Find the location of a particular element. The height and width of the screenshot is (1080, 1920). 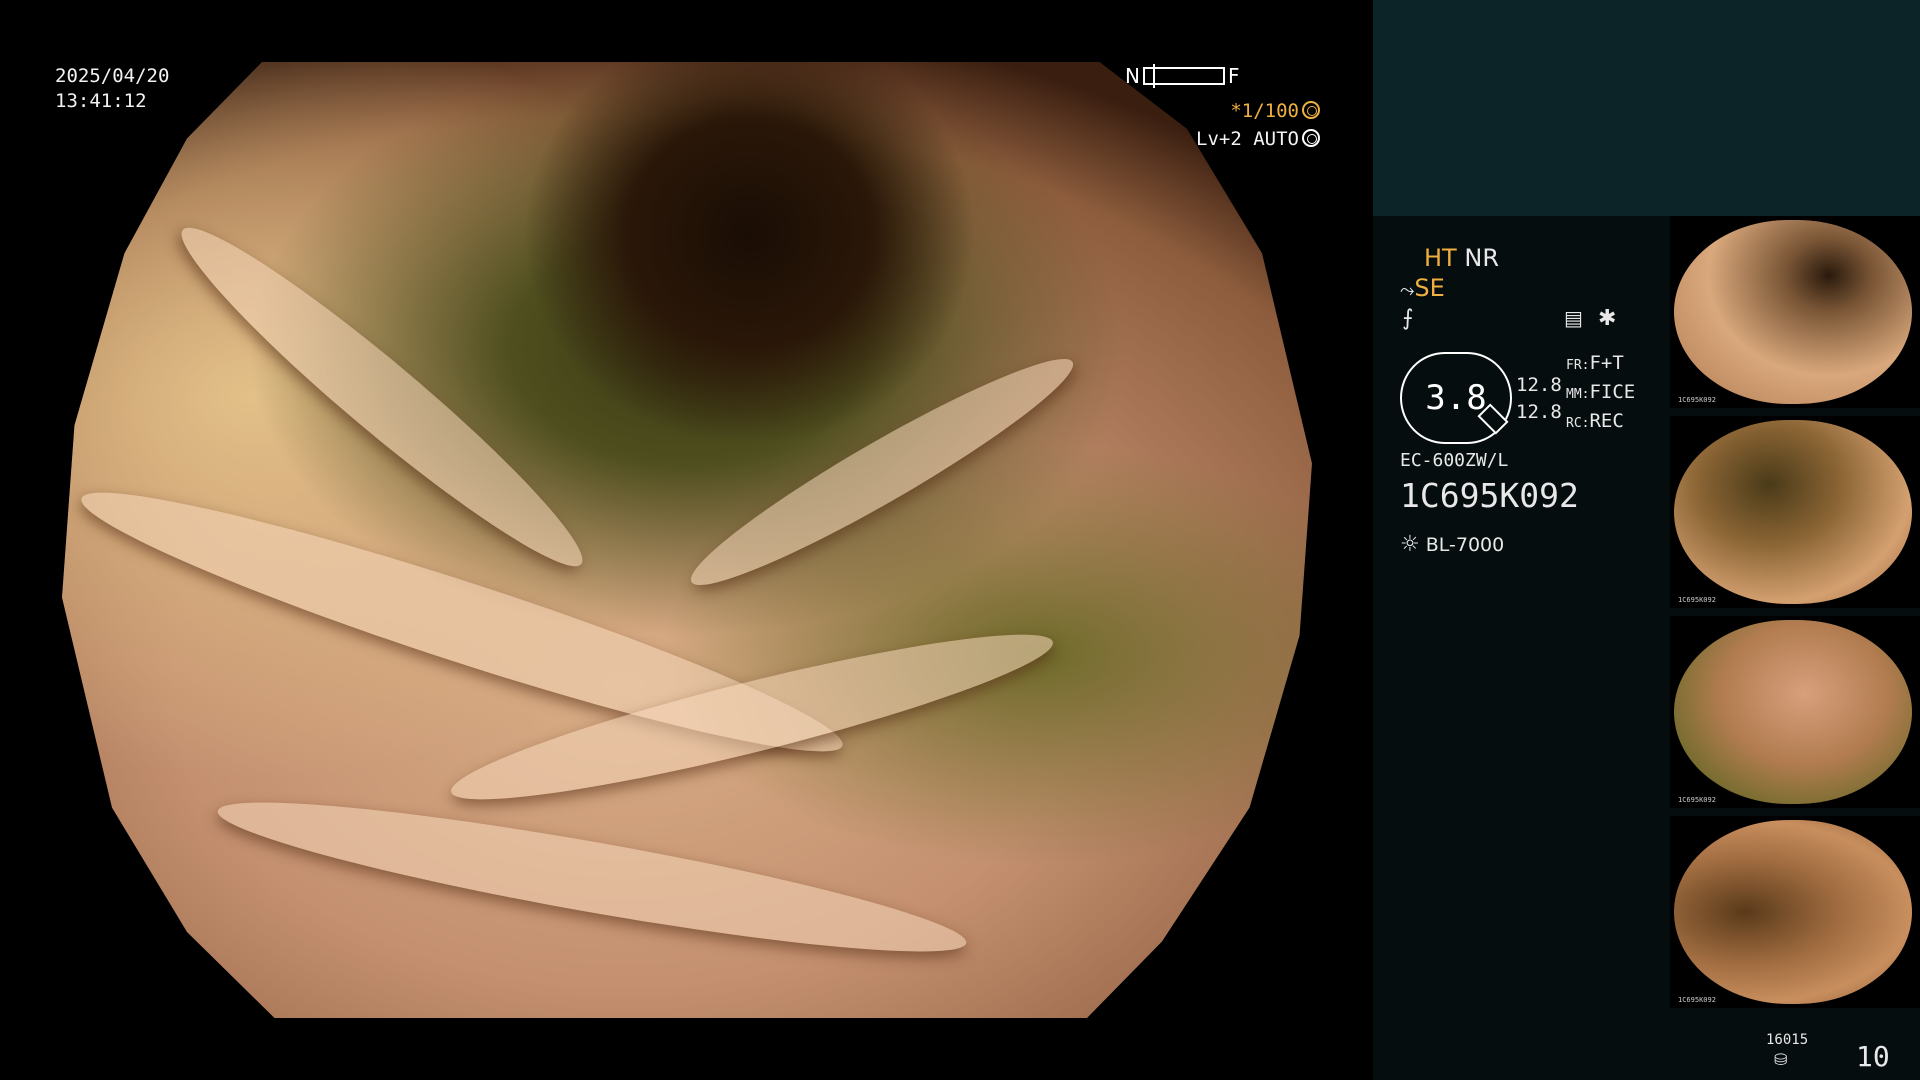

rc-label: RC: is located at coordinates (1578, 423).